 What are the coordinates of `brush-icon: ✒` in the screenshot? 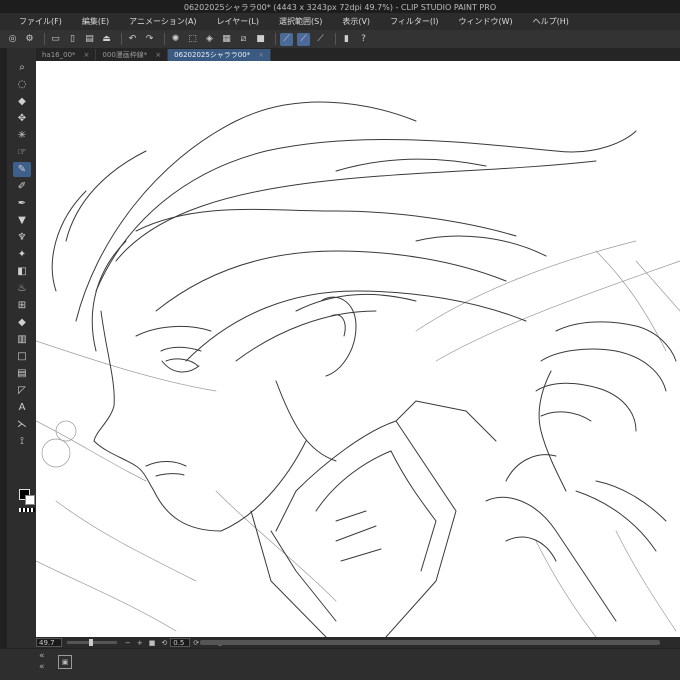 It's located at (22, 203).